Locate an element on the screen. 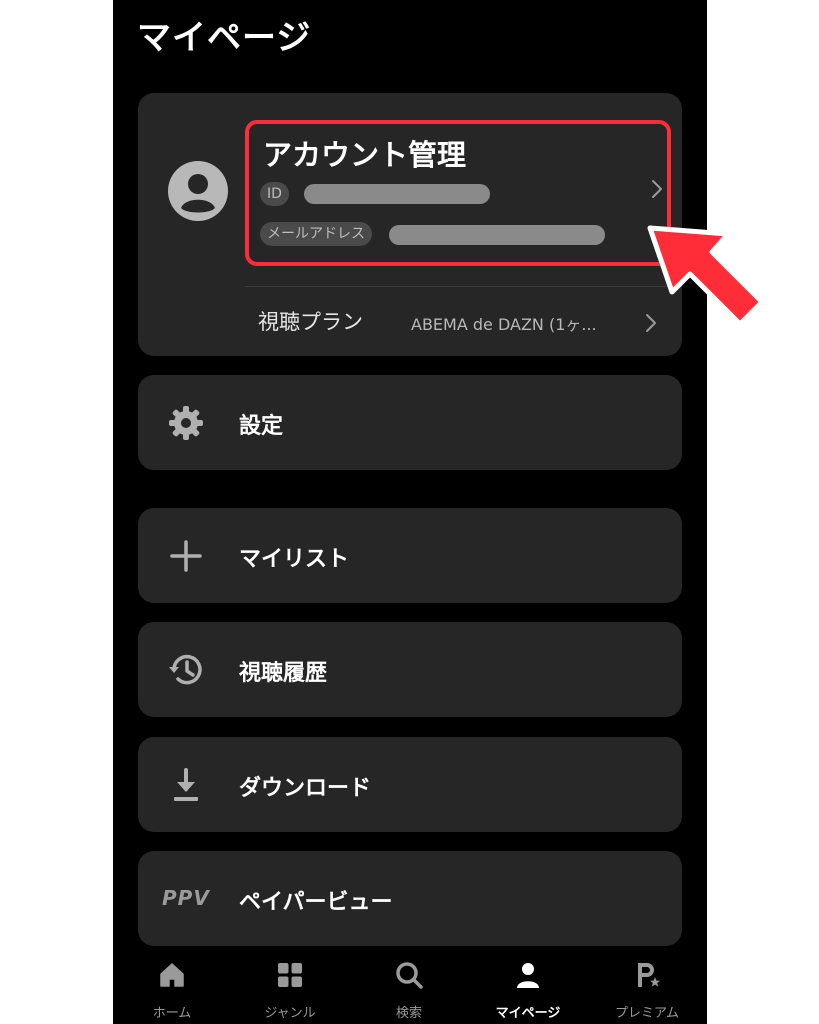 The image size is (819, 1024). premium-icon is located at coordinates (649, 975).